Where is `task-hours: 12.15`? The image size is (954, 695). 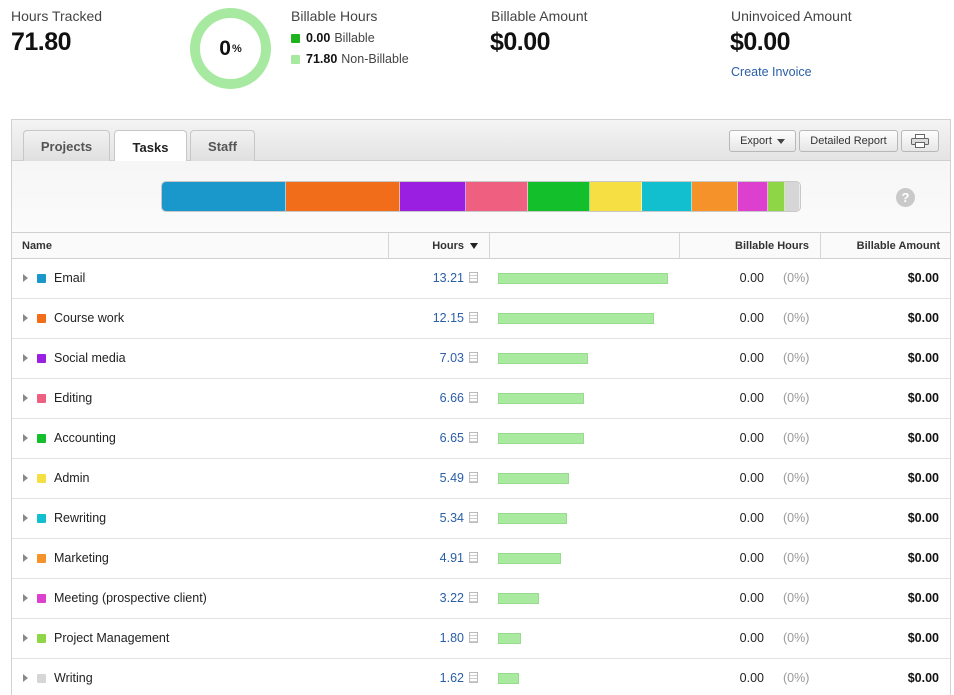
task-hours: 12.15 is located at coordinates (448, 318).